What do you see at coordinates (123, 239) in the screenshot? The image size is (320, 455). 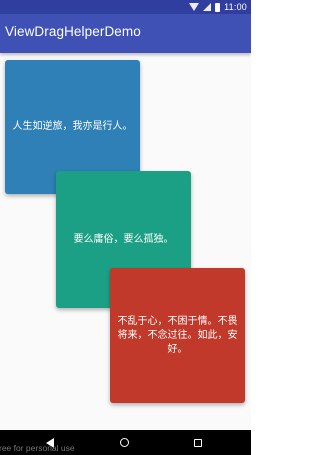 I see `card-2-text: 要么庸俗，要么孤独。` at bounding box center [123, 239].